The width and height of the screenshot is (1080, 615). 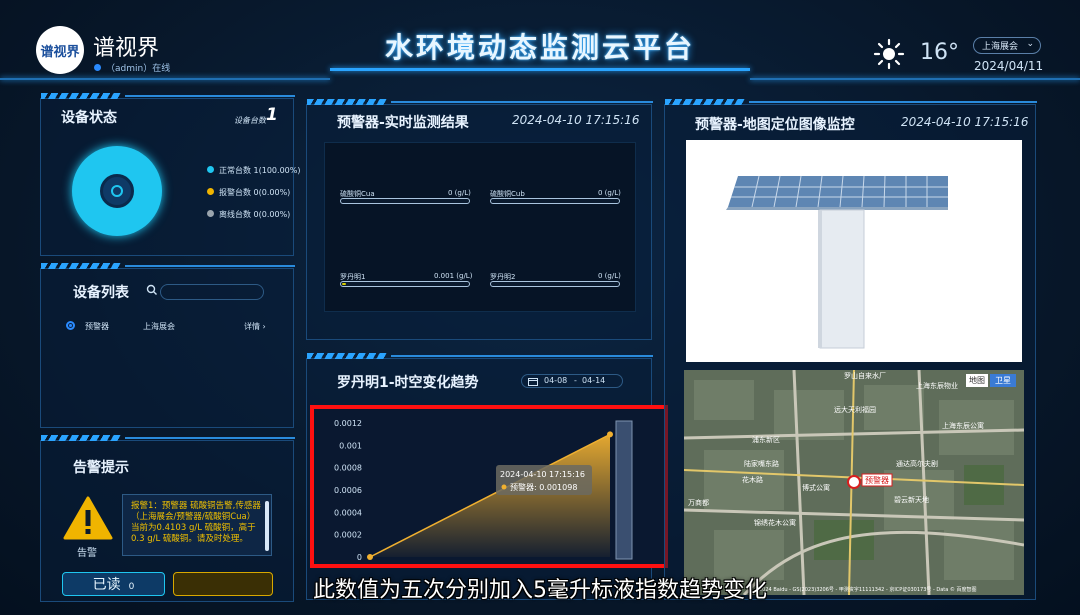 What do you see at coordinates (348, 490) in the screenshot?
I see `y-tick-label: 0.0006` at bounding box center [348, 490].